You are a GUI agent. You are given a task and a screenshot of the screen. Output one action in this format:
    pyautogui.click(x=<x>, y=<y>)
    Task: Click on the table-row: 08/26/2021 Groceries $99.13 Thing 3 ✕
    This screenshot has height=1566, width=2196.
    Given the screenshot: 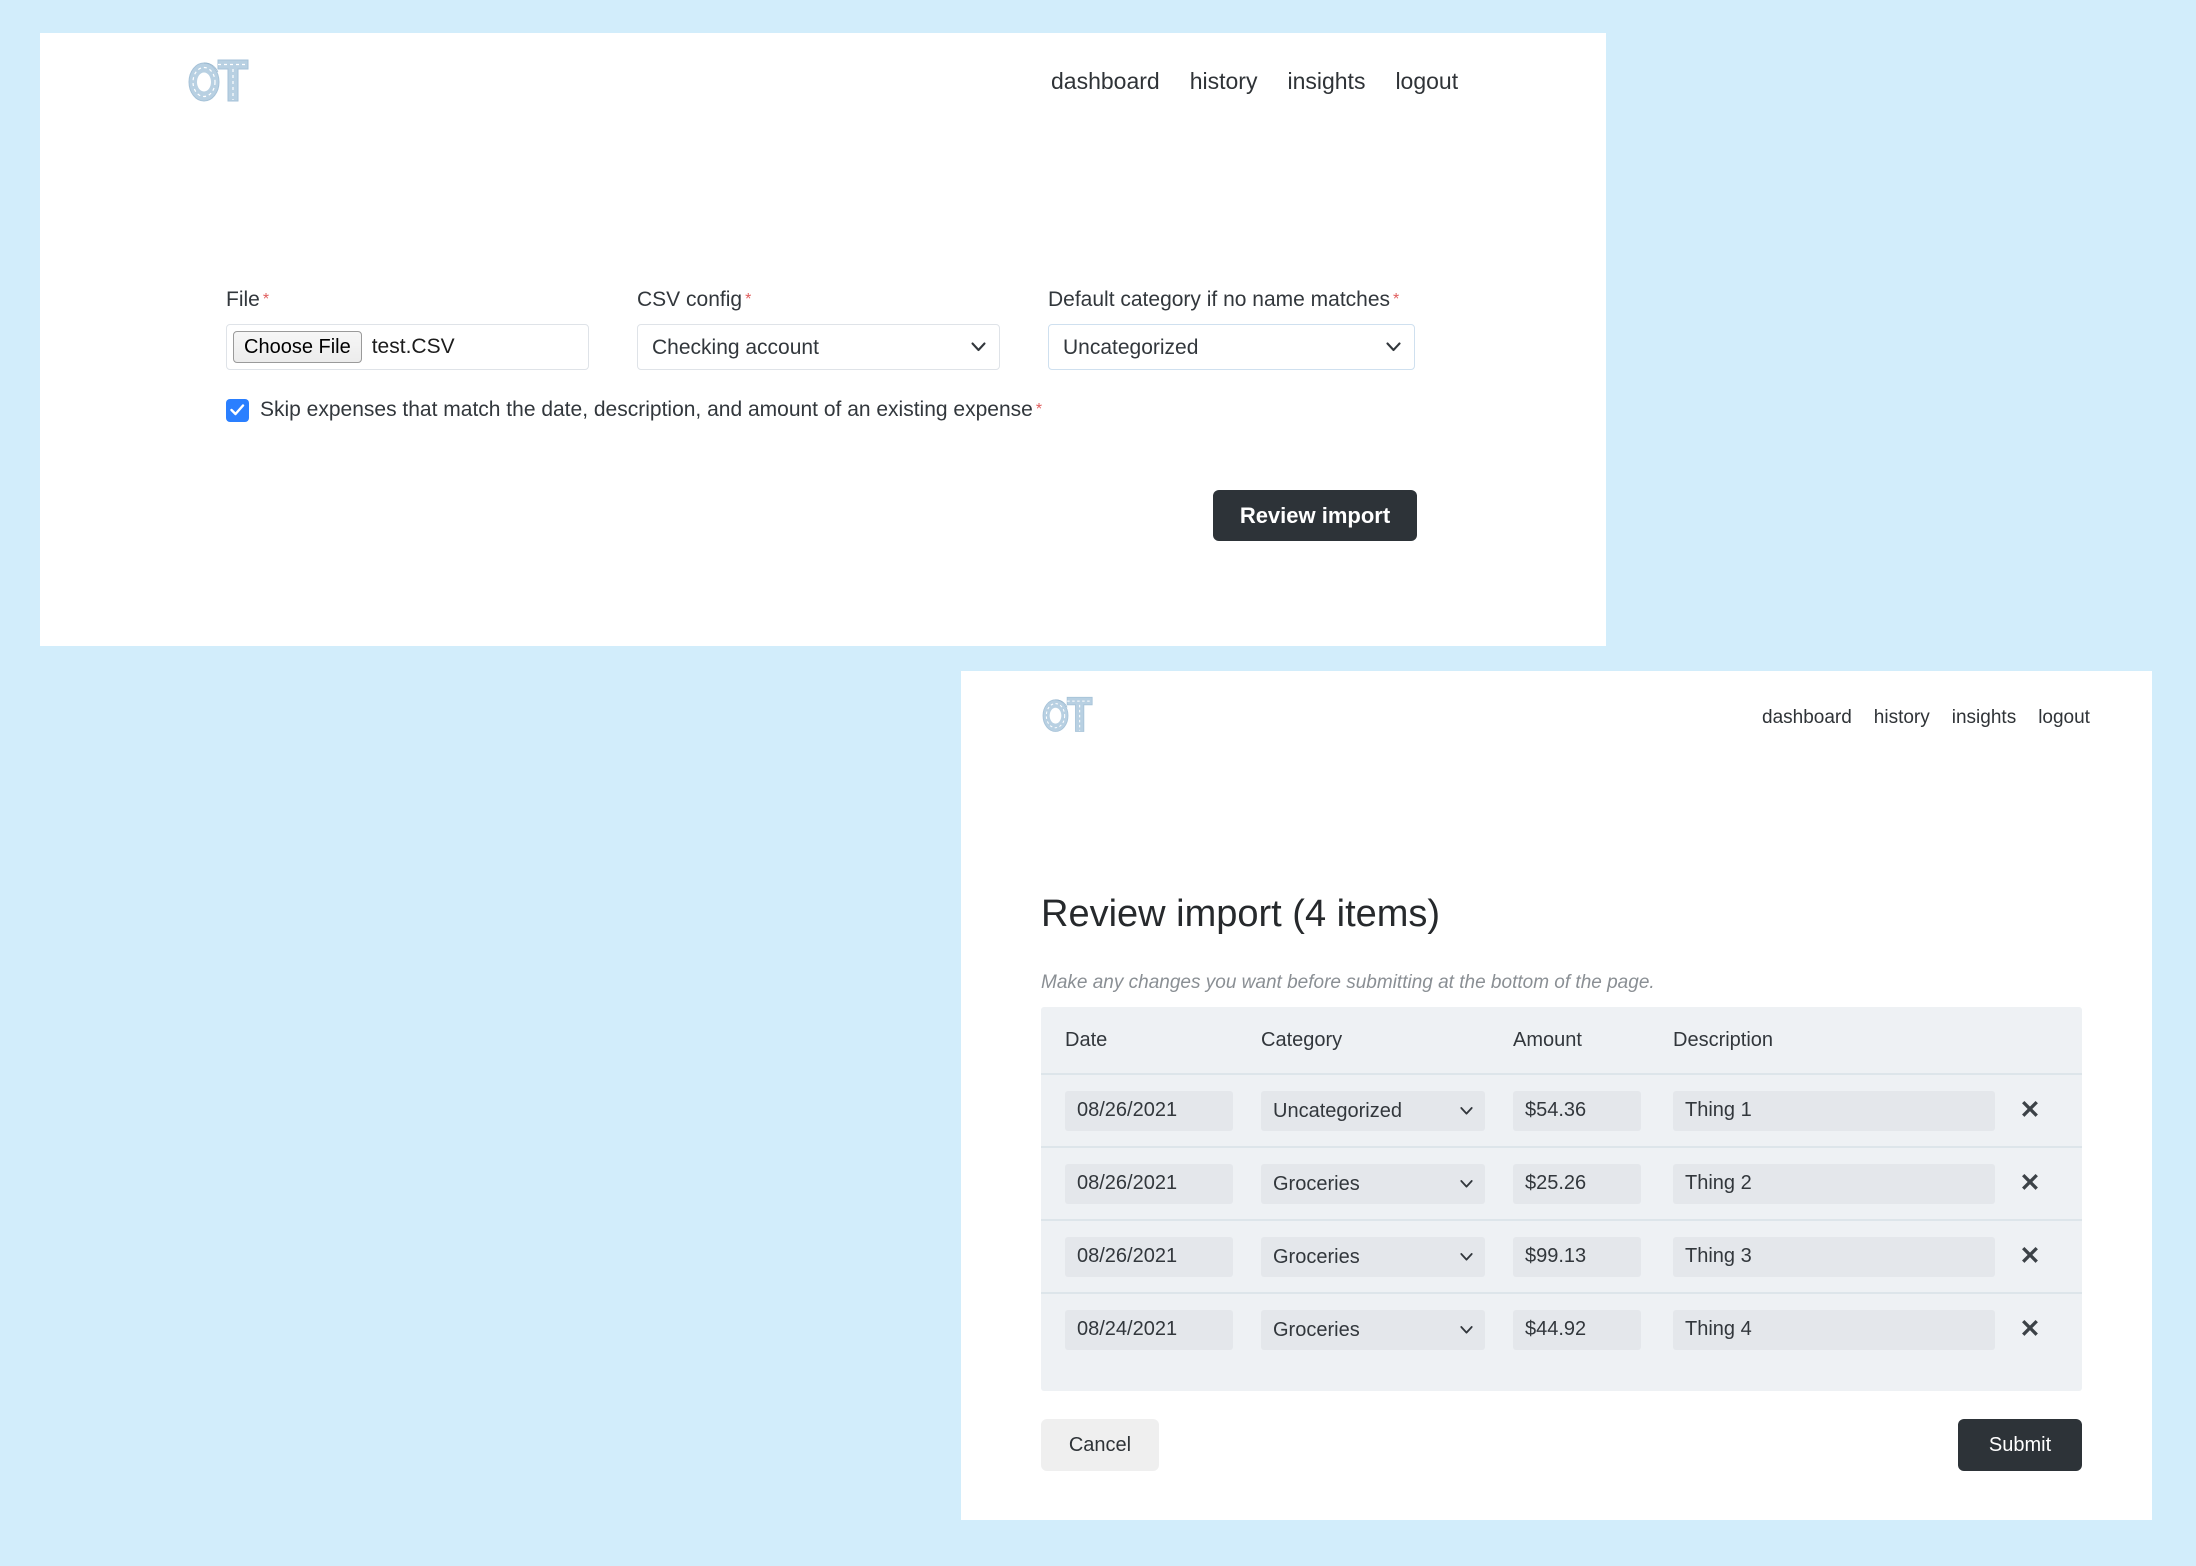 What is the action you would take?
    pyautogui.click(x=1561, y=1255)
    